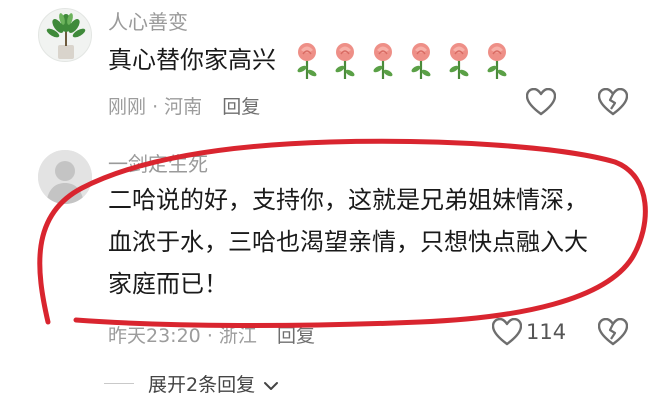 The height and width of the screenshot is (409, 660). Describe the element at coordinates (119, 383) in the screenshot. I see `expand-divider` at that location.